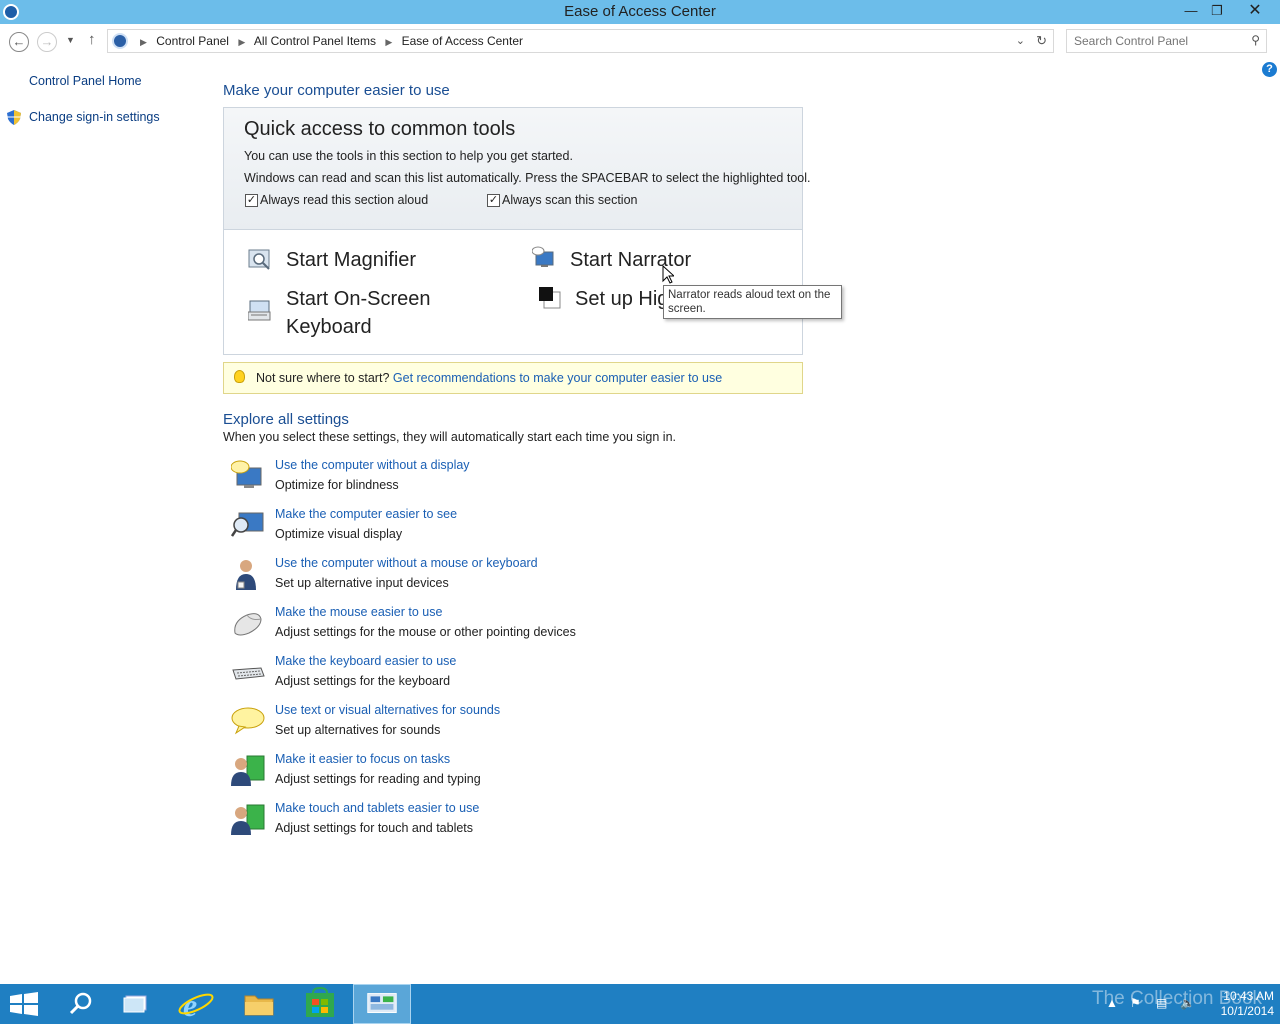 Image resolution: width=1280 pixels, height=1024 pixels. Describe the element at coordinates (339, 534) in the screenshot. I see `setting-description: Optimize visual display` at that location.